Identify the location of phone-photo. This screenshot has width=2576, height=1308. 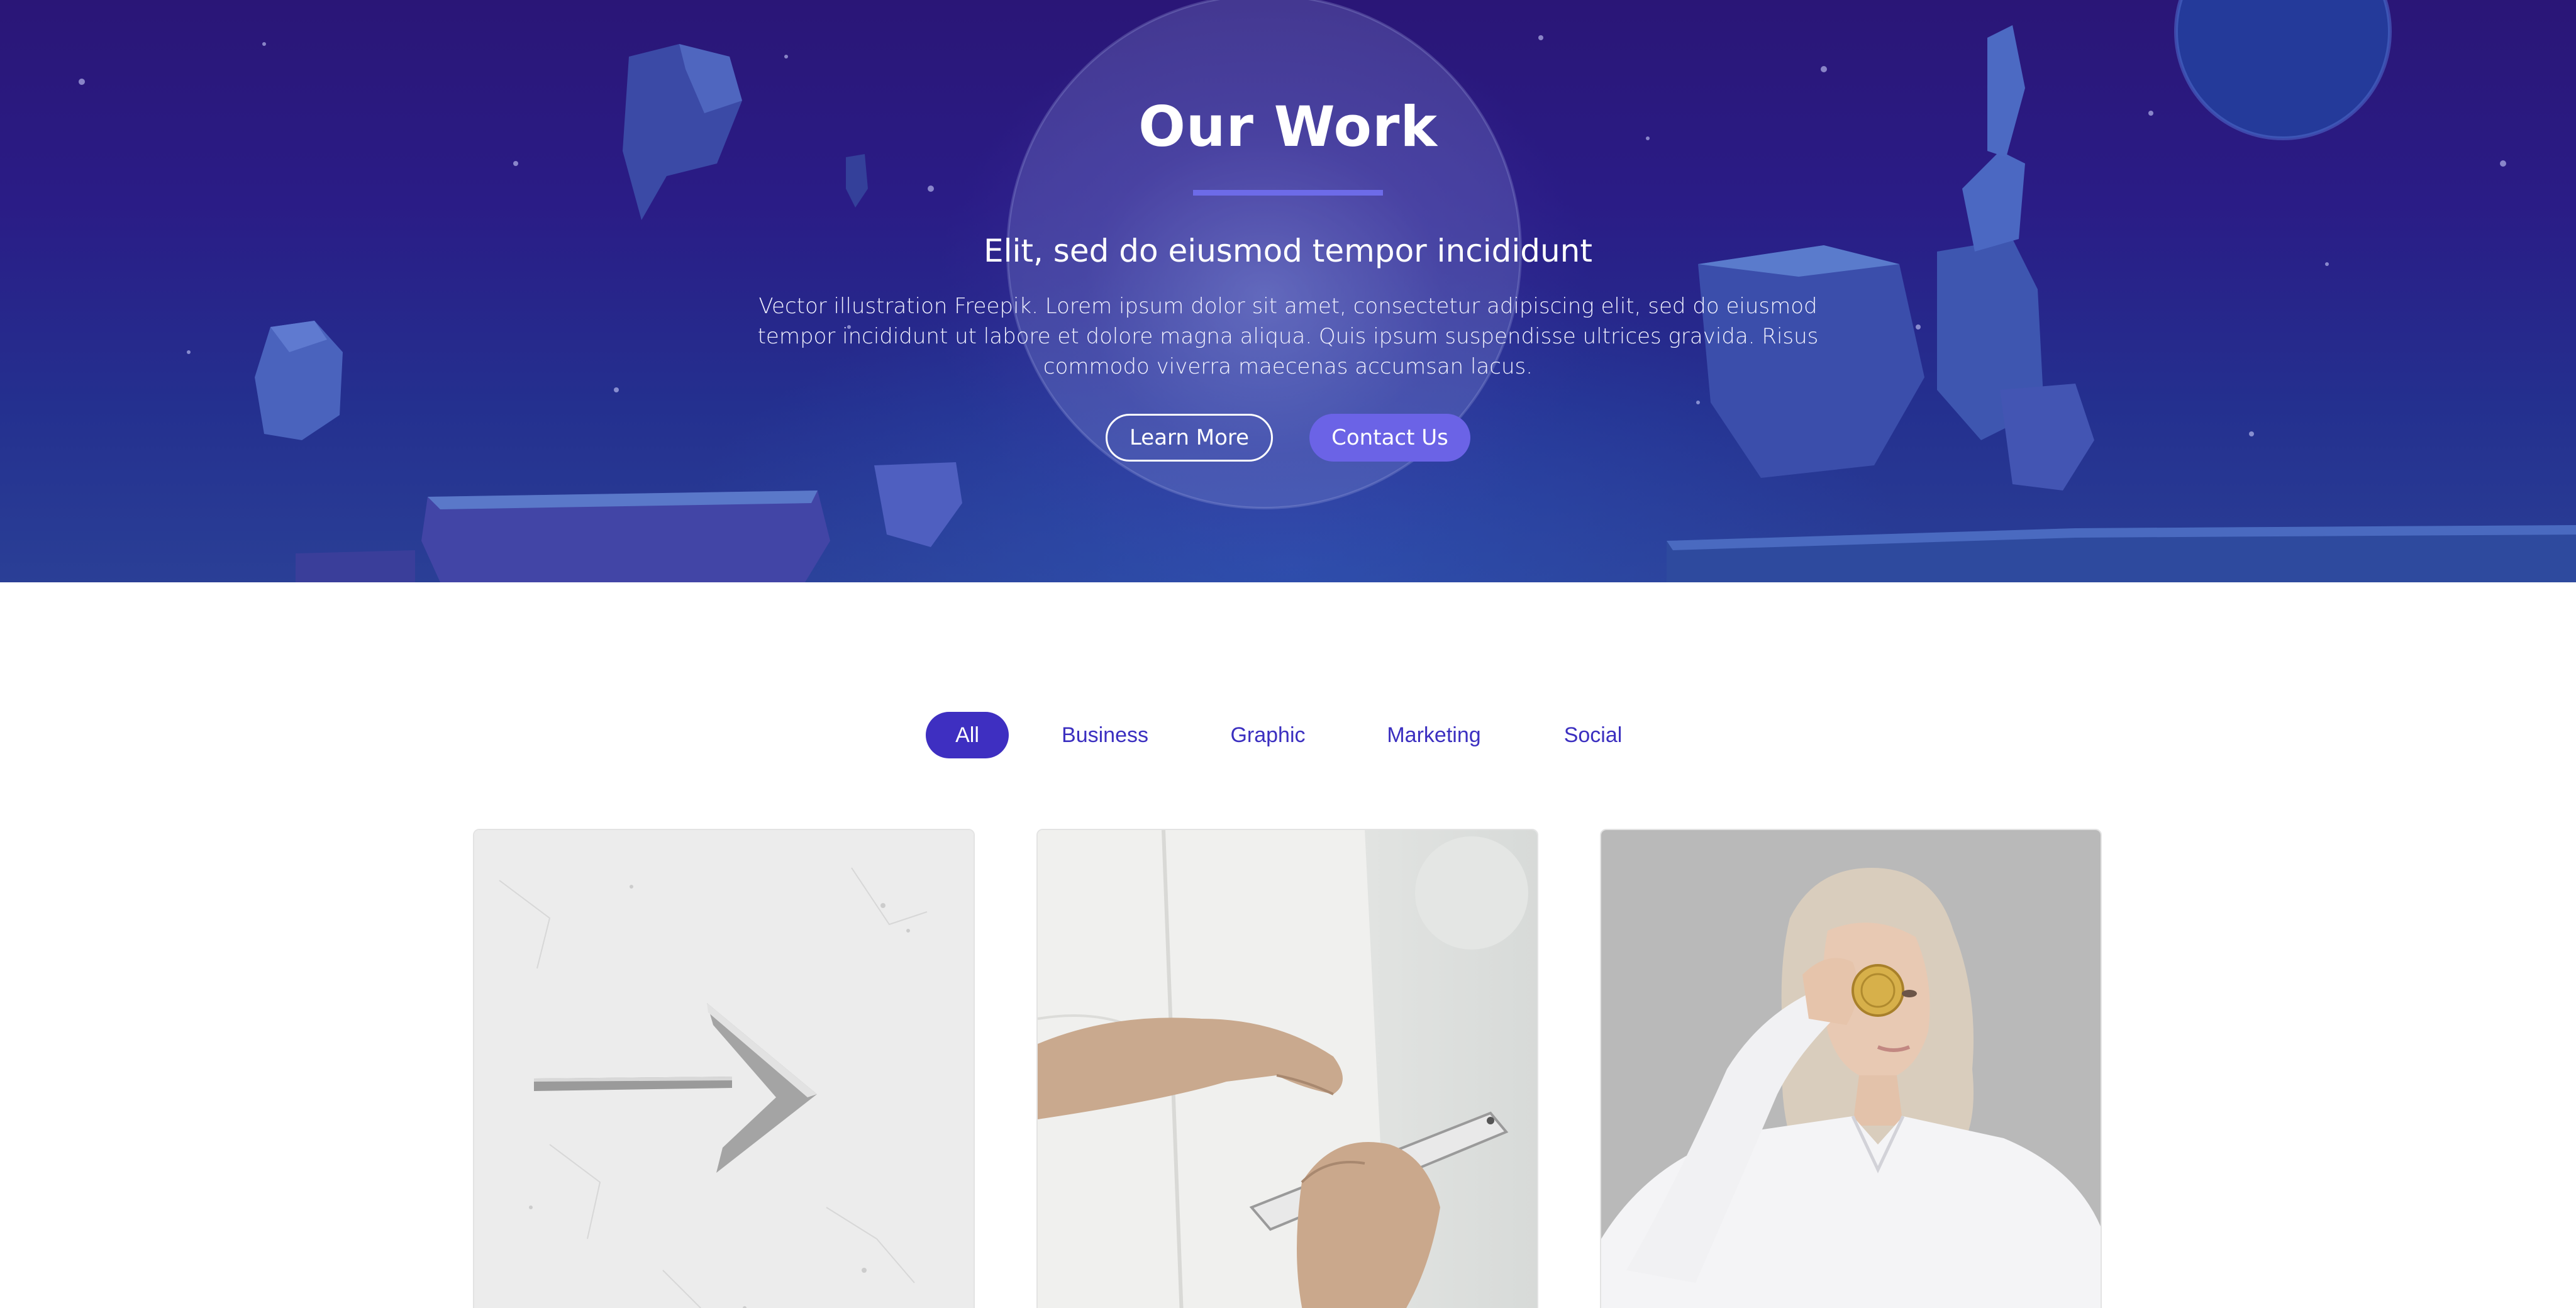
(1287, 1069).